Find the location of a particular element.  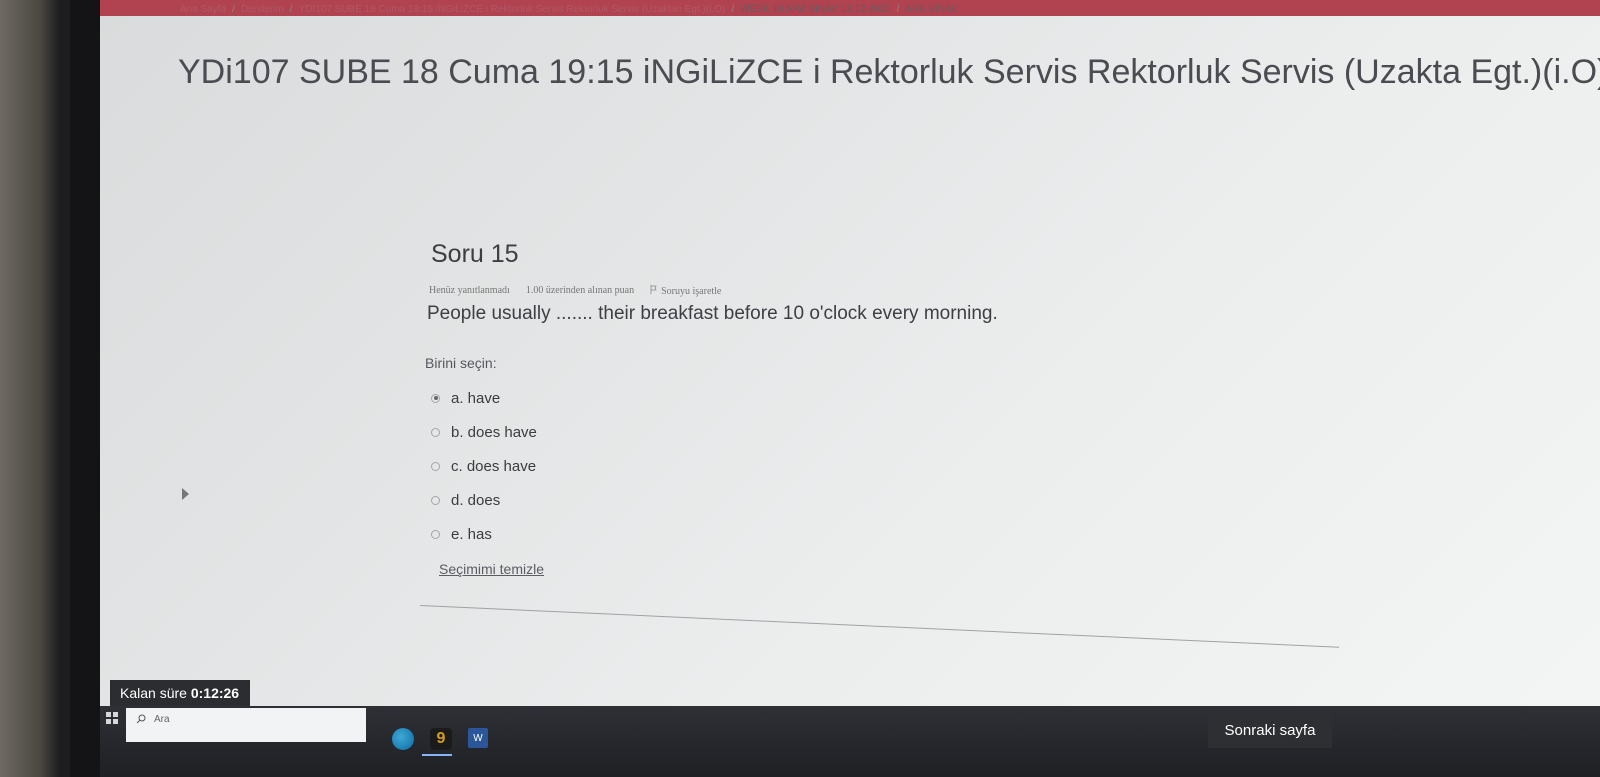

breadcrumb-courses: Derslerim is located at coordinates (262, 9).